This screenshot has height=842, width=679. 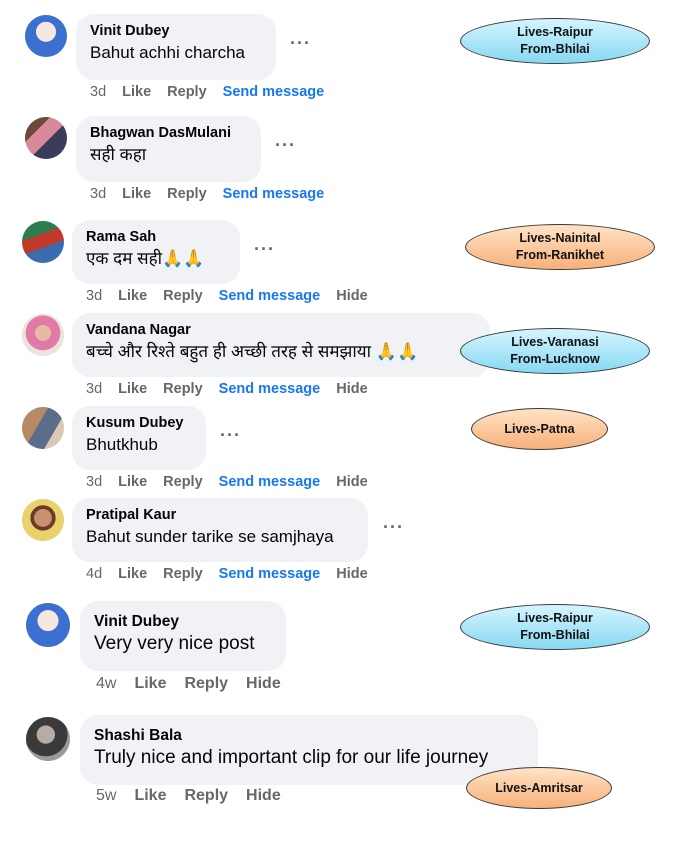 What do you see at coordinates (281, 330) in the screenshot?
I see `commenter-name: Vandana Nagar` at bounding box center [281, 330].